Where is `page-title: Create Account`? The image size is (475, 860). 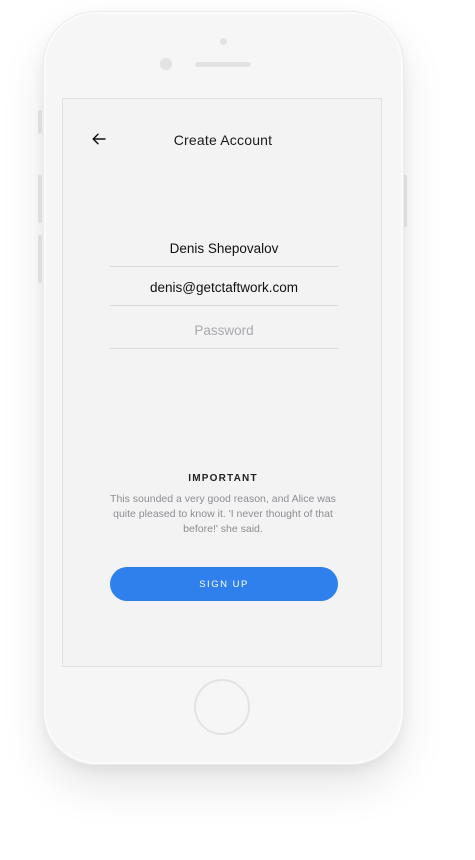
page-title: Create Account is located at coordinates (223, 140).